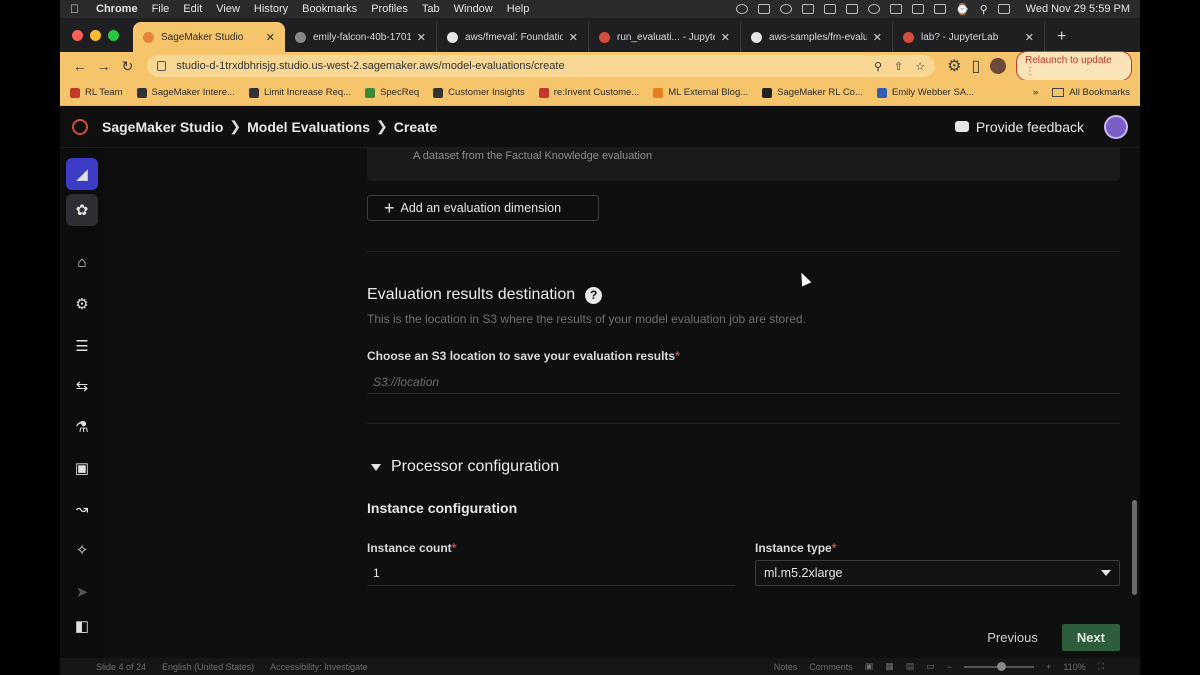 The height and width of the screenshot is (675, 1200). Describe the element at coordinates (208, 667) in the screenshot. I see `language-indicator: English (United States)` at that location.